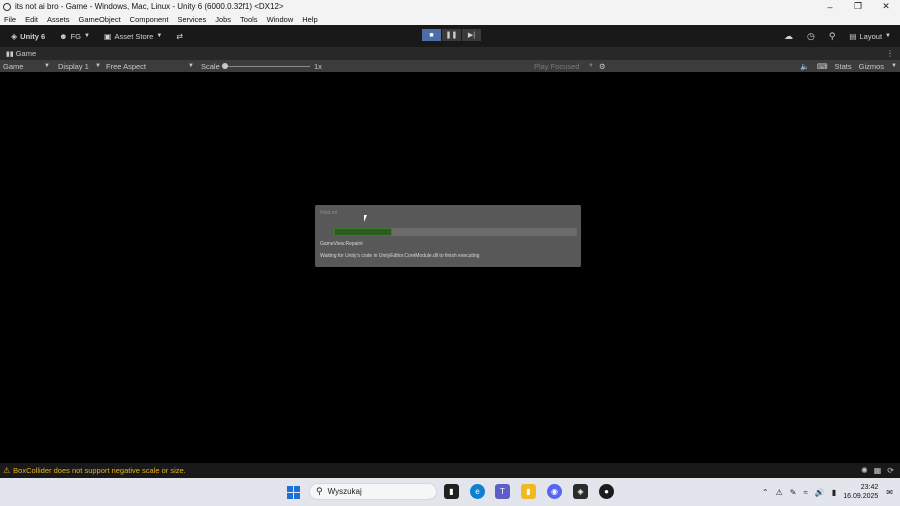 This screenshot has height=506, width=900. What do you see at coordinates (13, 66) in the screenshot?
I see `game-mode-label: Game` at bounding box center [13, 66].